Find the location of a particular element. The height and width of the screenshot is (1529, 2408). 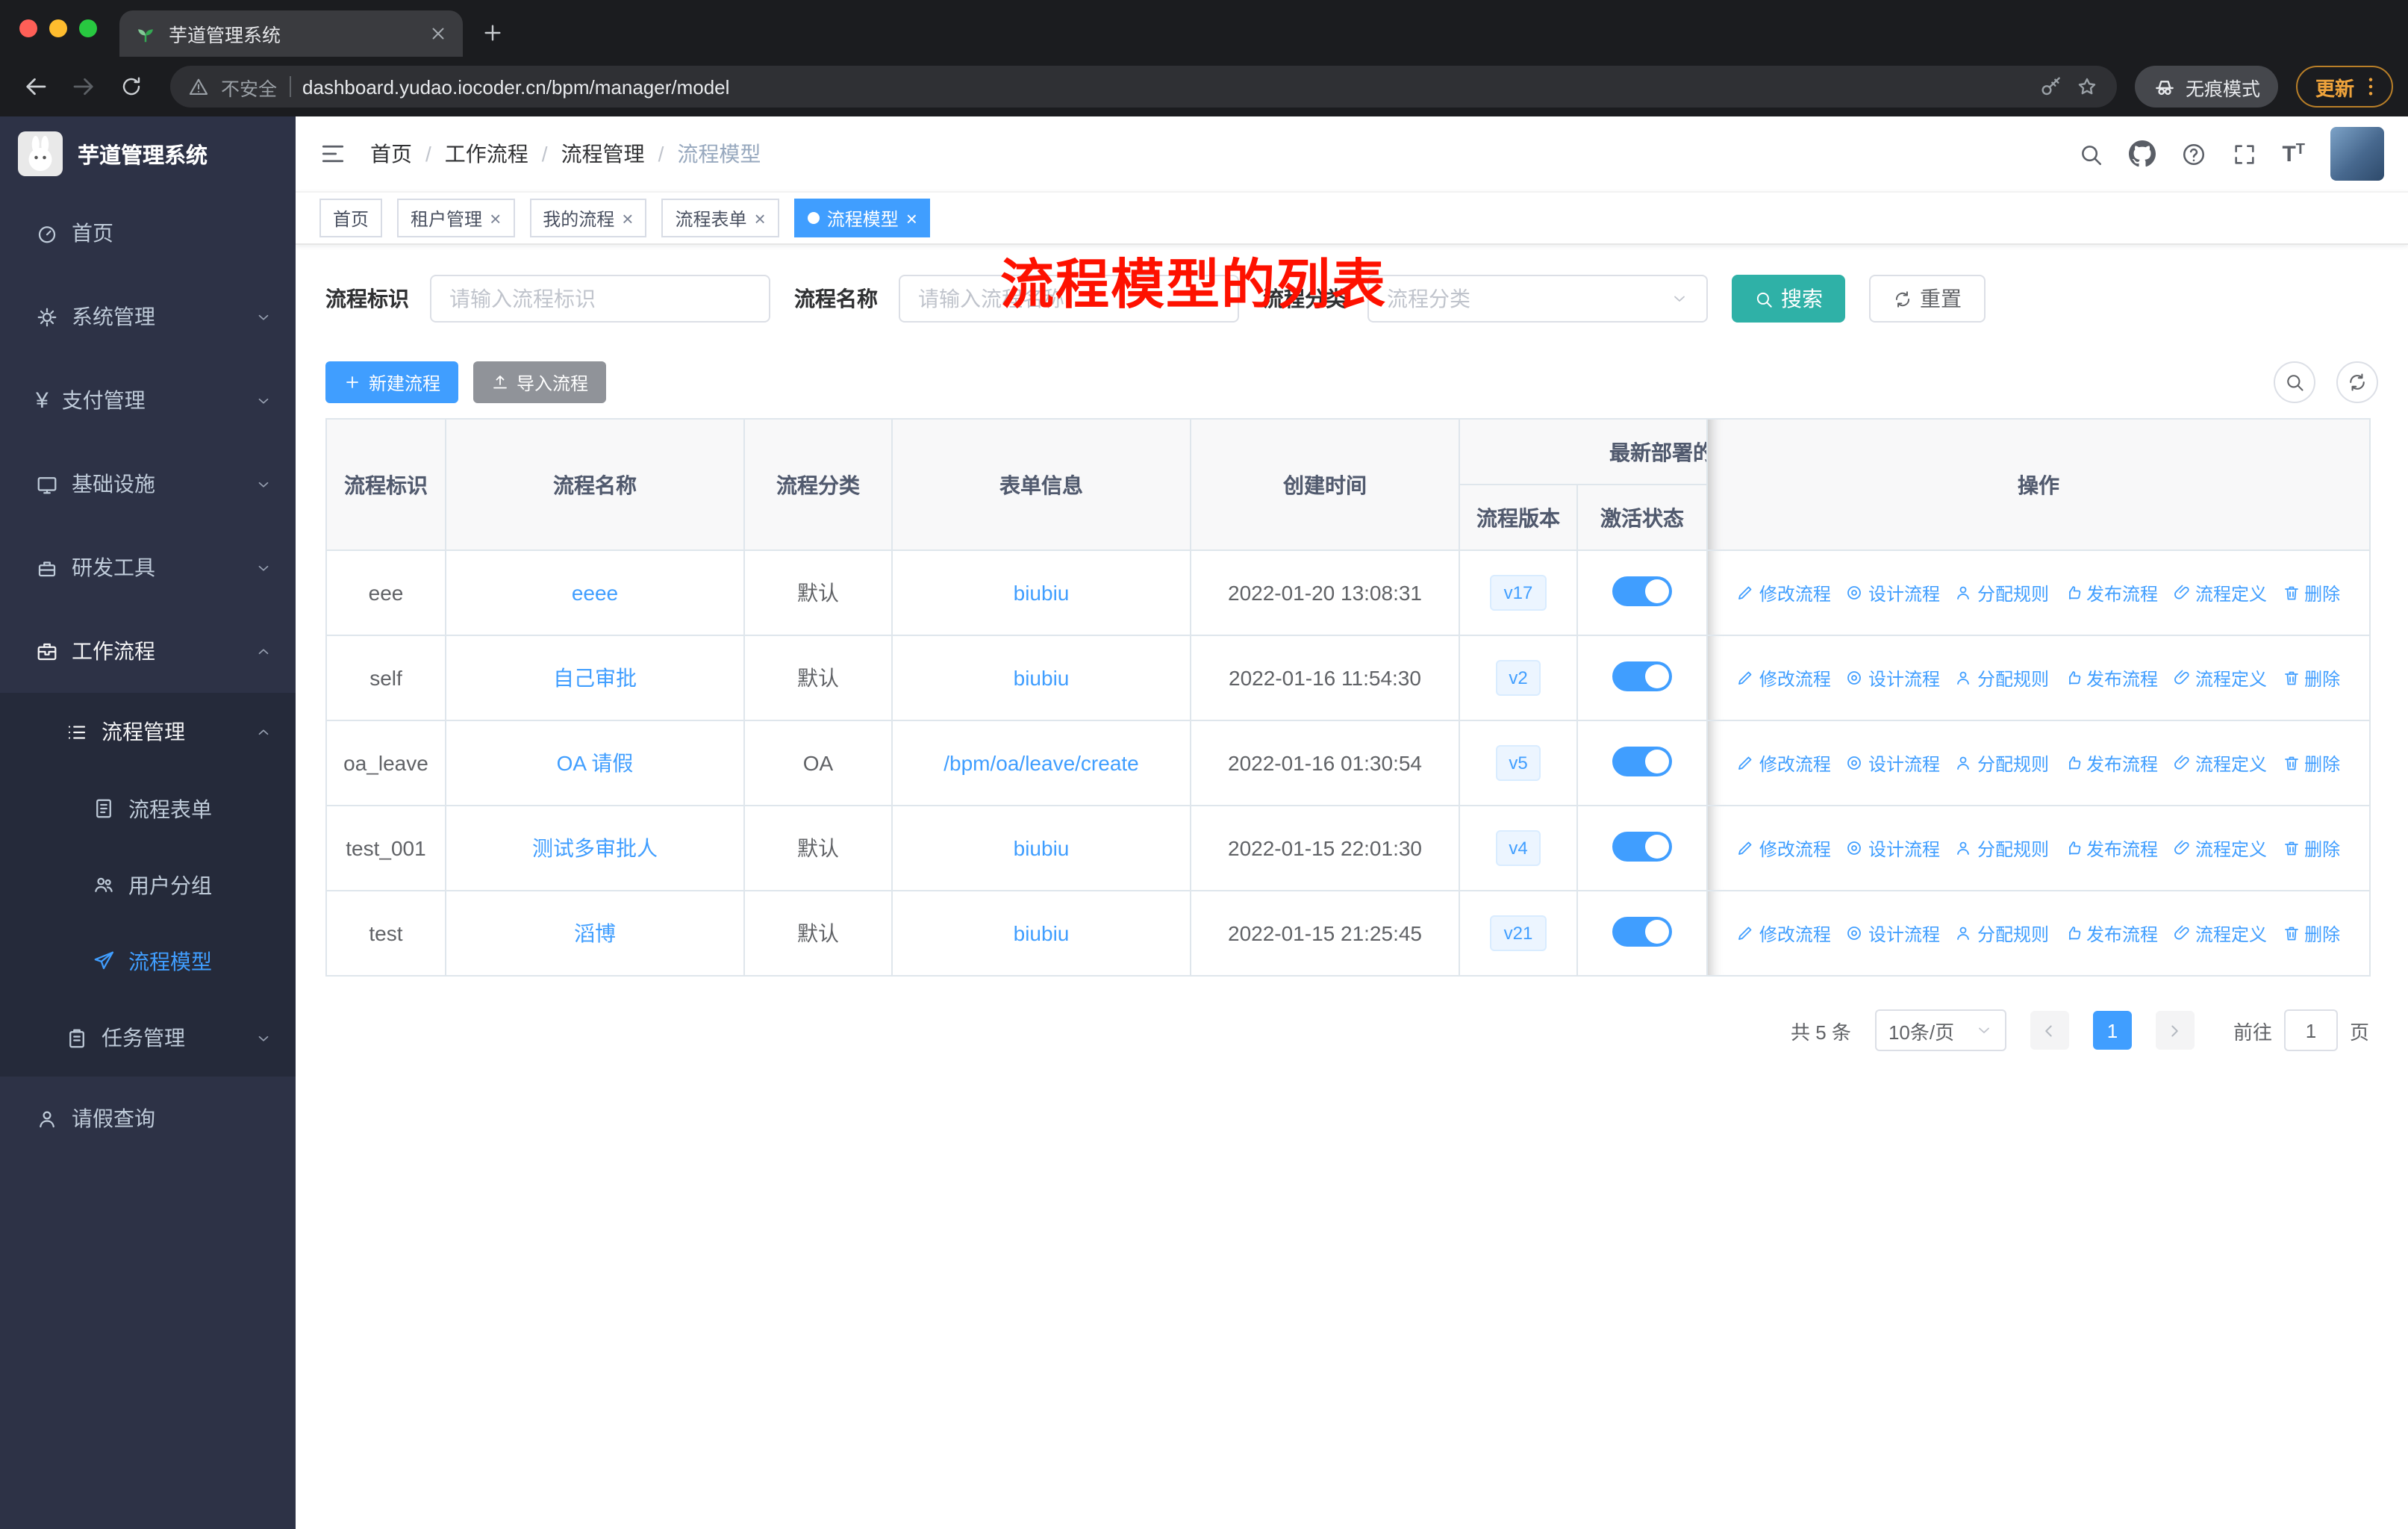

security-label: 不安全 is located at coordinates (249, 86).